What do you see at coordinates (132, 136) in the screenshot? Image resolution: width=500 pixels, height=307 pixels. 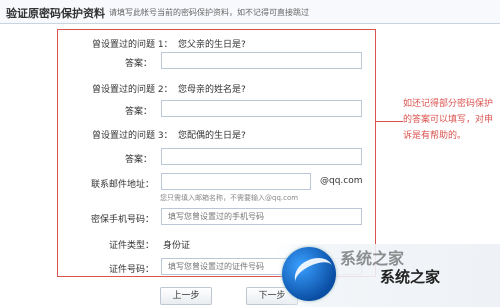 I see `question-3-label: 曾设置过的问题 3：` at bounding box center [132, 136].